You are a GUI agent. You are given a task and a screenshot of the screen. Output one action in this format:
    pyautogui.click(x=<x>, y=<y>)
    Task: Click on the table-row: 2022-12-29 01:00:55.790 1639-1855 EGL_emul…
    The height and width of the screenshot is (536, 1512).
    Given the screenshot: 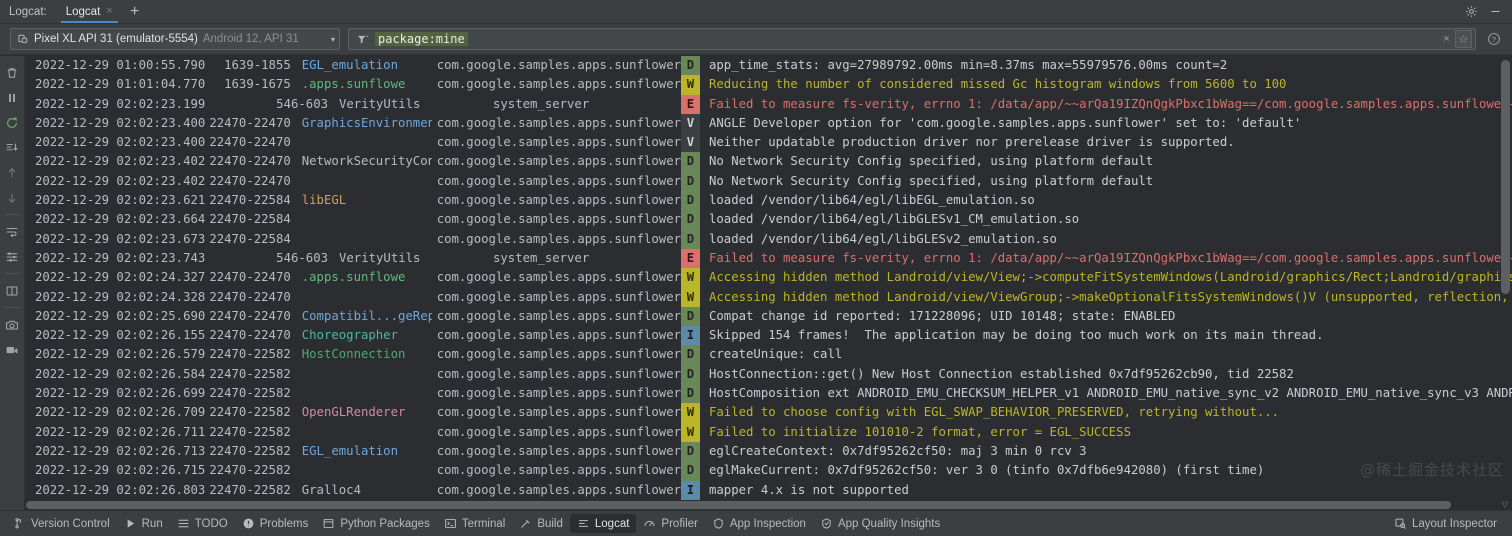 What is the action you would take?
    pyautogui.click(x=353, y=65)
    